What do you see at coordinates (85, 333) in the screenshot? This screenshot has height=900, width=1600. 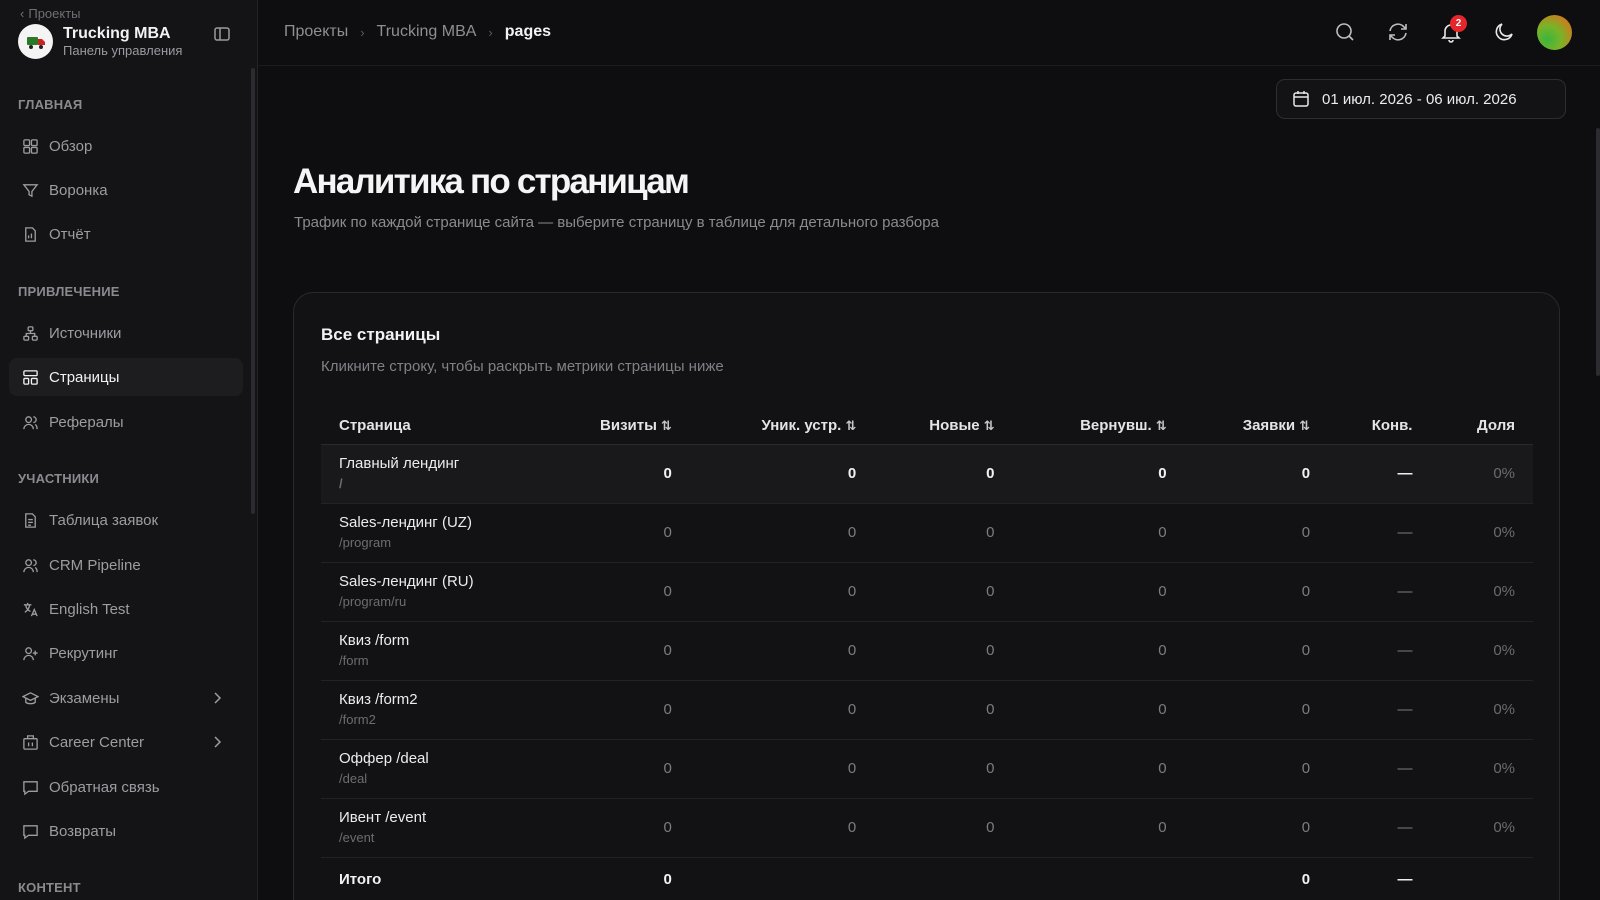 I see `sidebar-item-label: Источники` at bounding box center [85, 333].